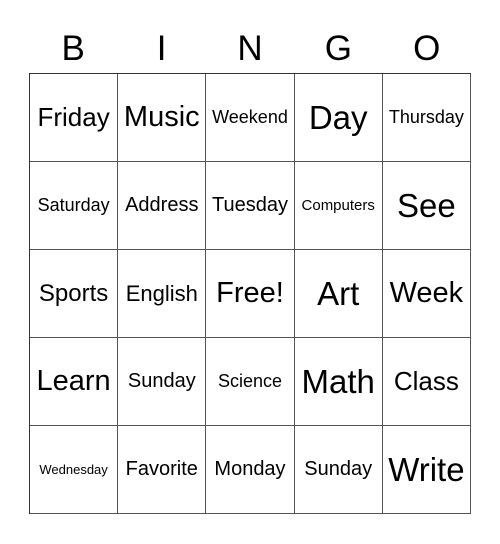 The image size is (500, 544). What do you see at coordinates (338, 118) in the screenshot?
I see `bingo-cell: Day` at bounding box center [338, 118].